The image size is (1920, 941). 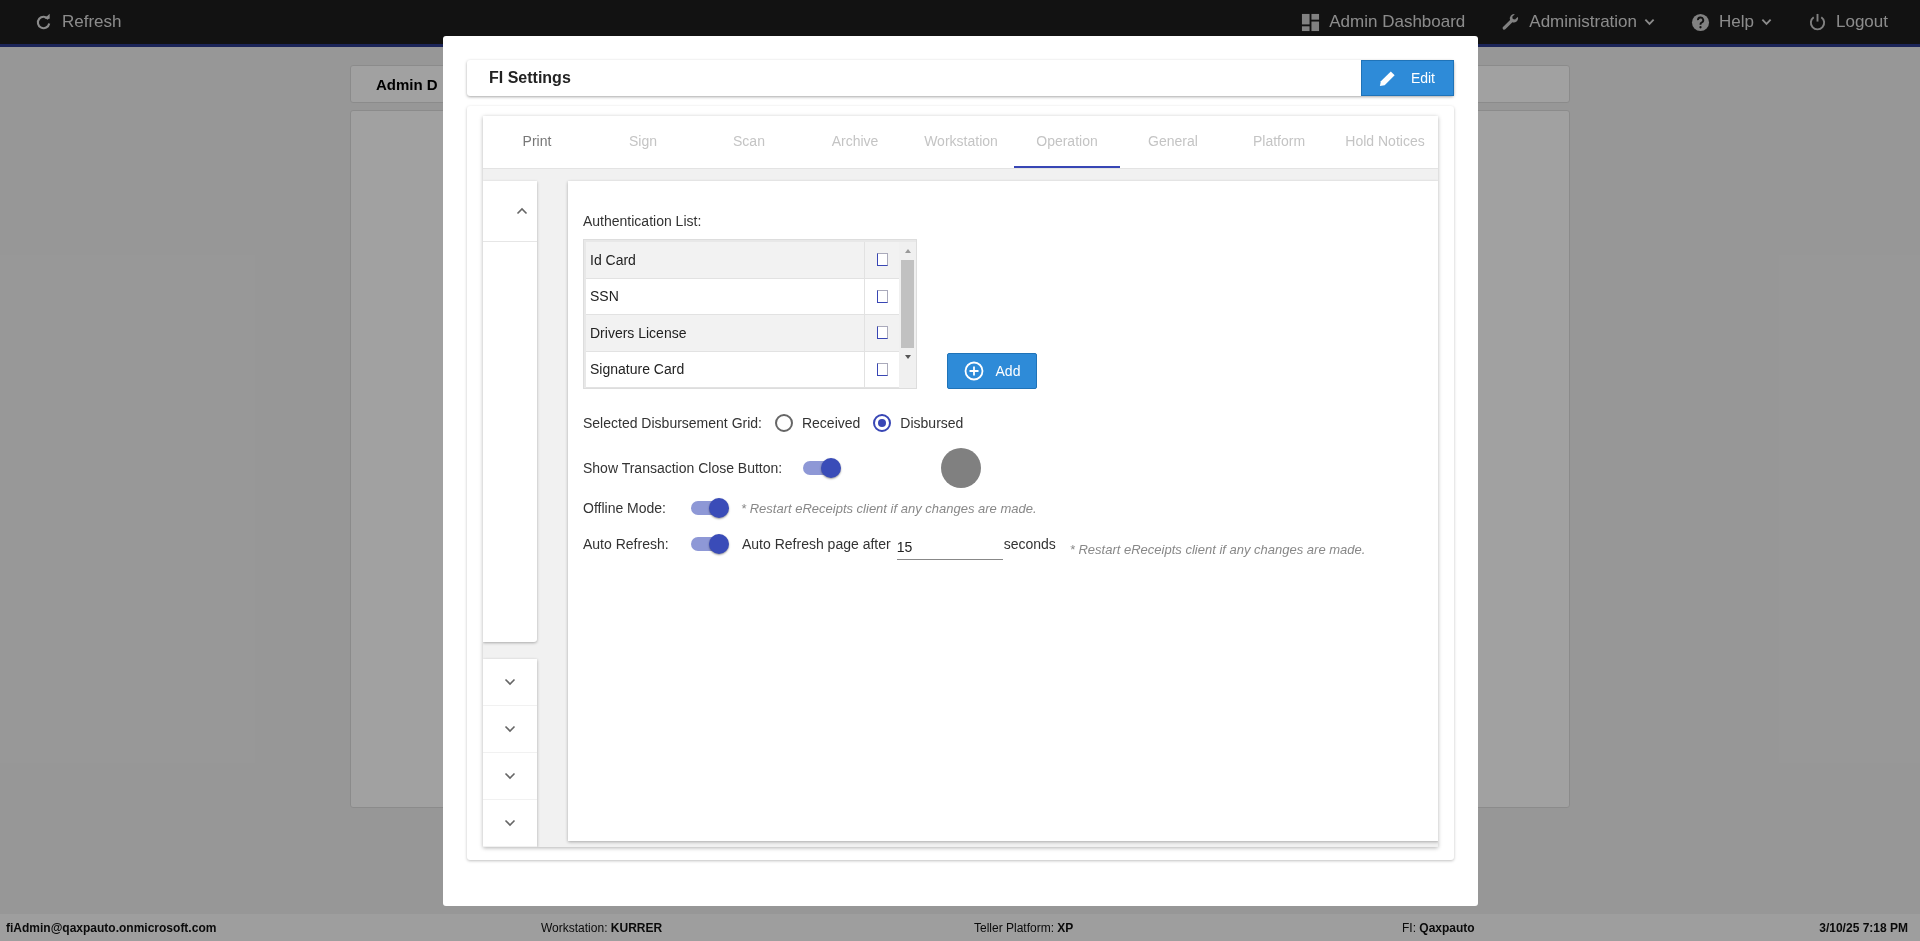 I want to click on field-label: Show Transaction Close Button:, so click(x=683, y=468).